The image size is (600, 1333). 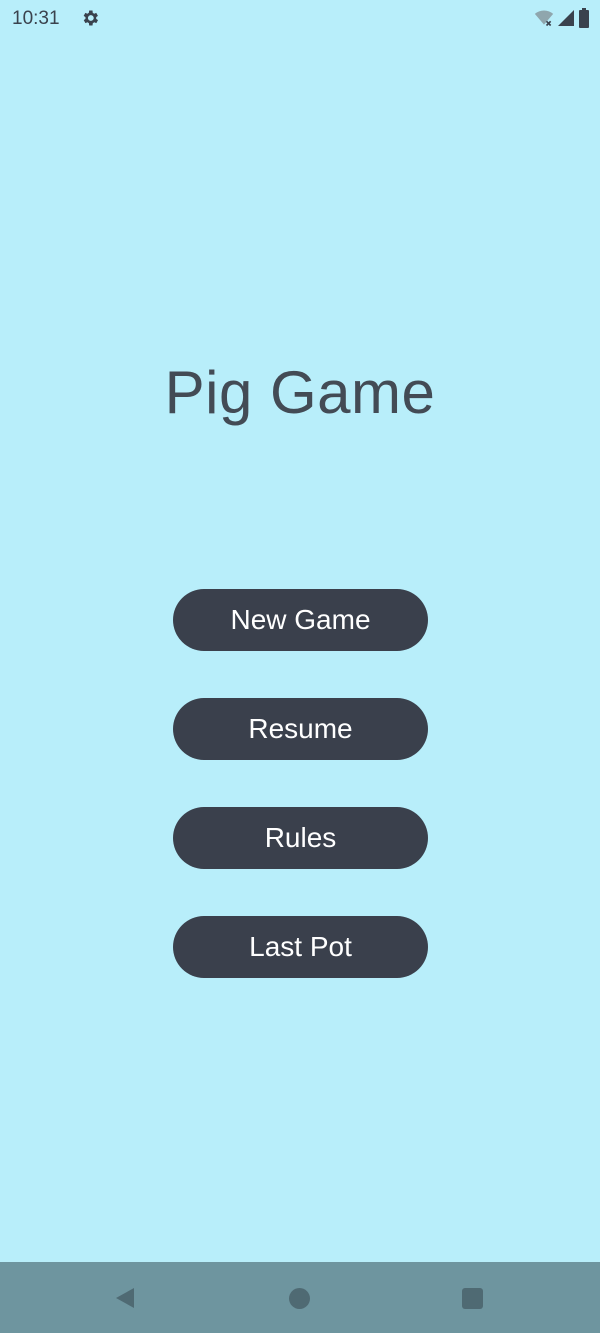 I want to click on resume-button: Resume, so click(x=300, y=729).